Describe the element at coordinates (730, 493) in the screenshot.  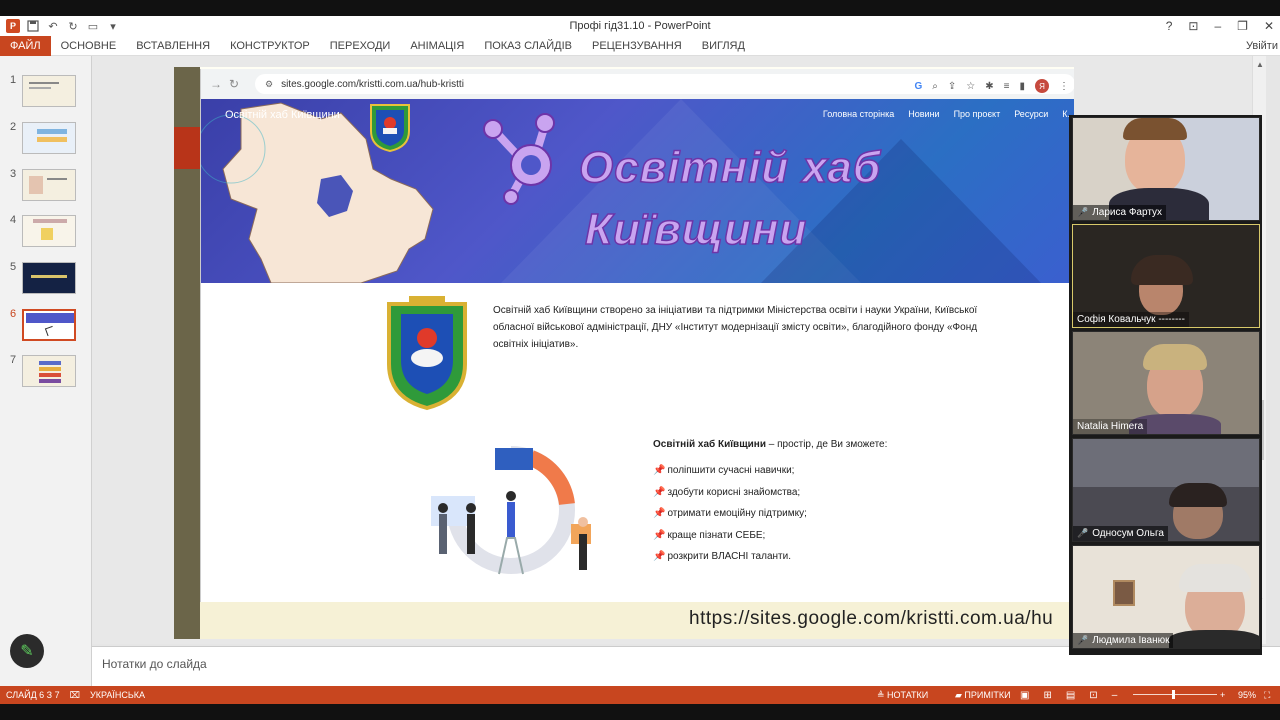
I see `list-item: 📌 здобути корисні знайомства;` at that location.